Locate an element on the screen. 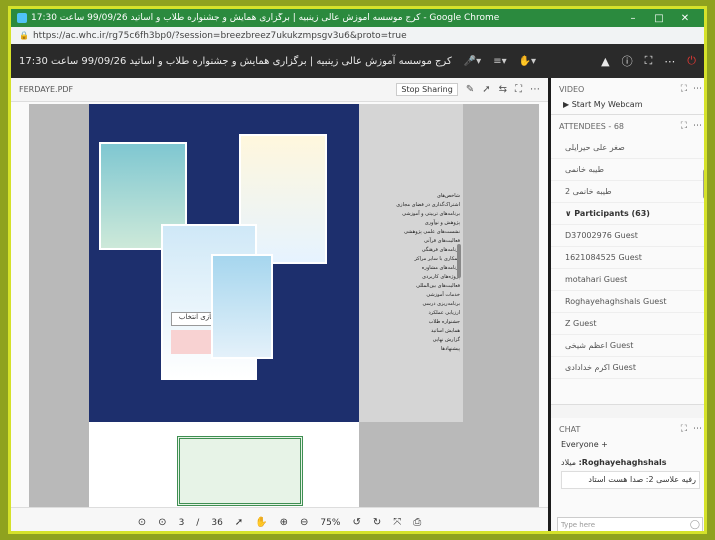 The image size is (715, 540). file-name: FERDAYE.PDF is located at coordinates (46, 89).